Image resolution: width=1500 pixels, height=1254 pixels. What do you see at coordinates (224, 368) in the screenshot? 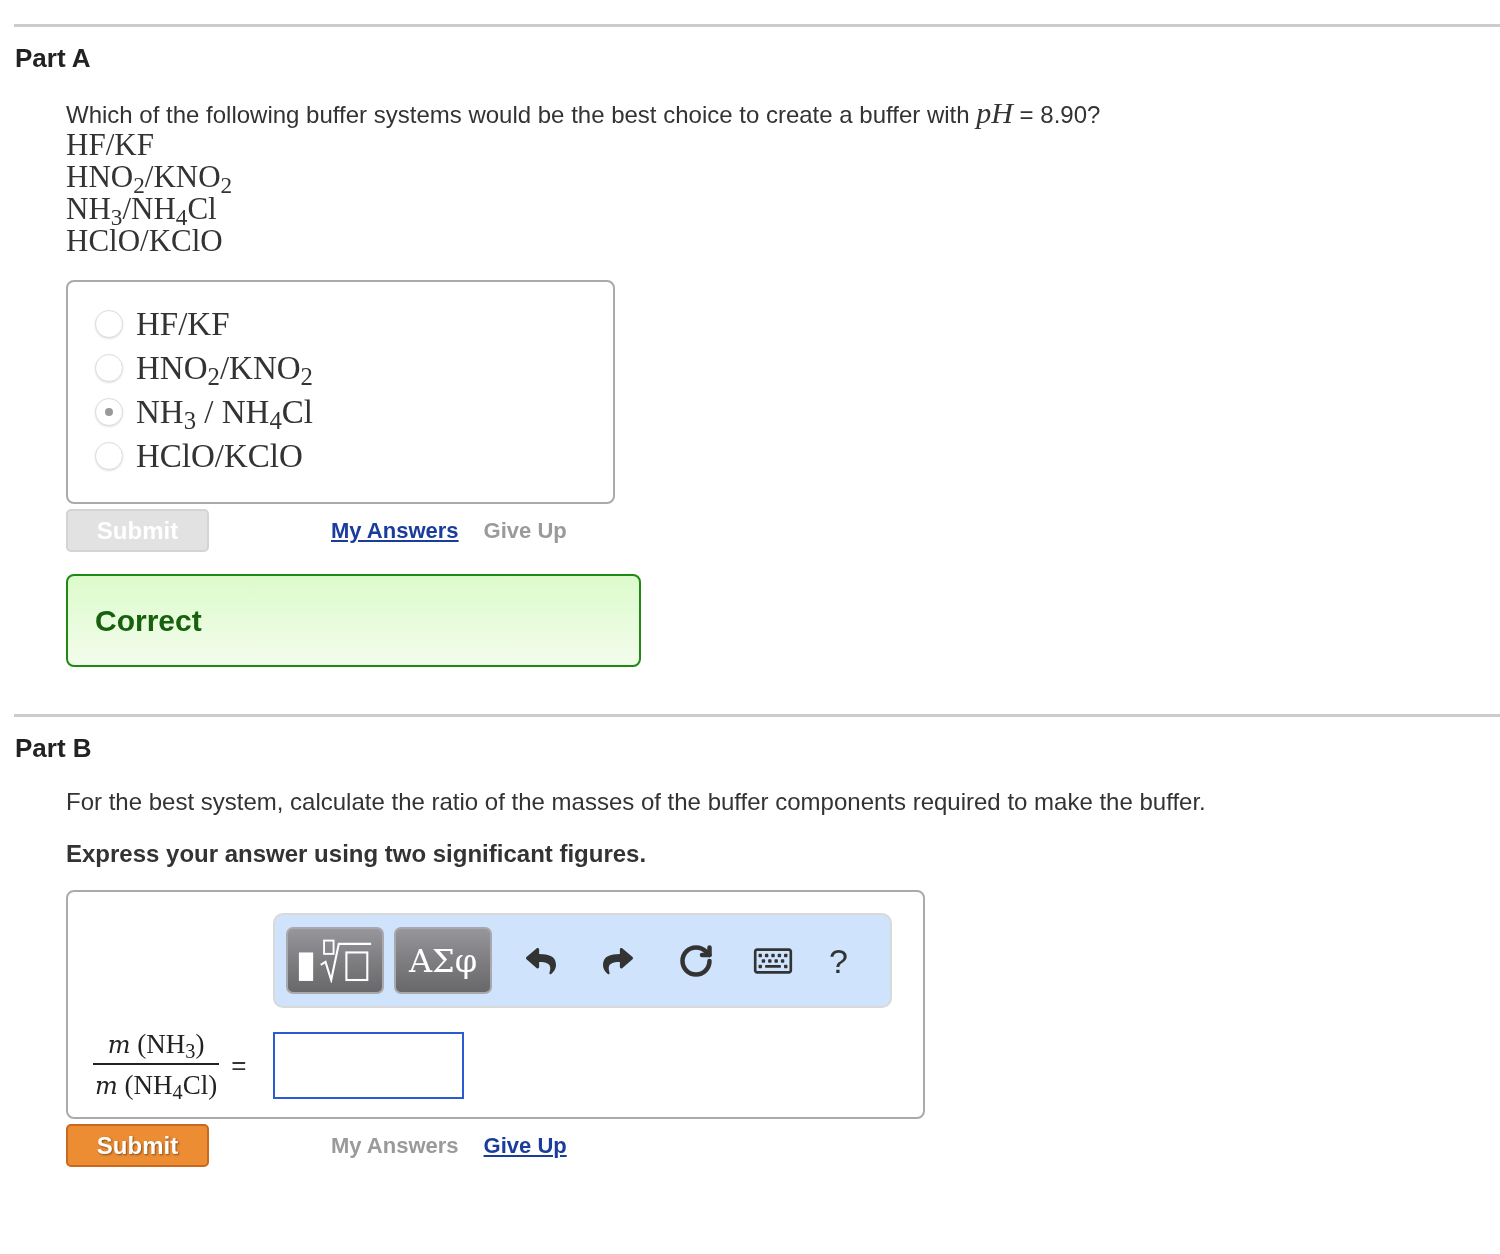
I see `option-label: HNO$_{2}$/KNO$_{2}$` at bounding box center [224, 368].